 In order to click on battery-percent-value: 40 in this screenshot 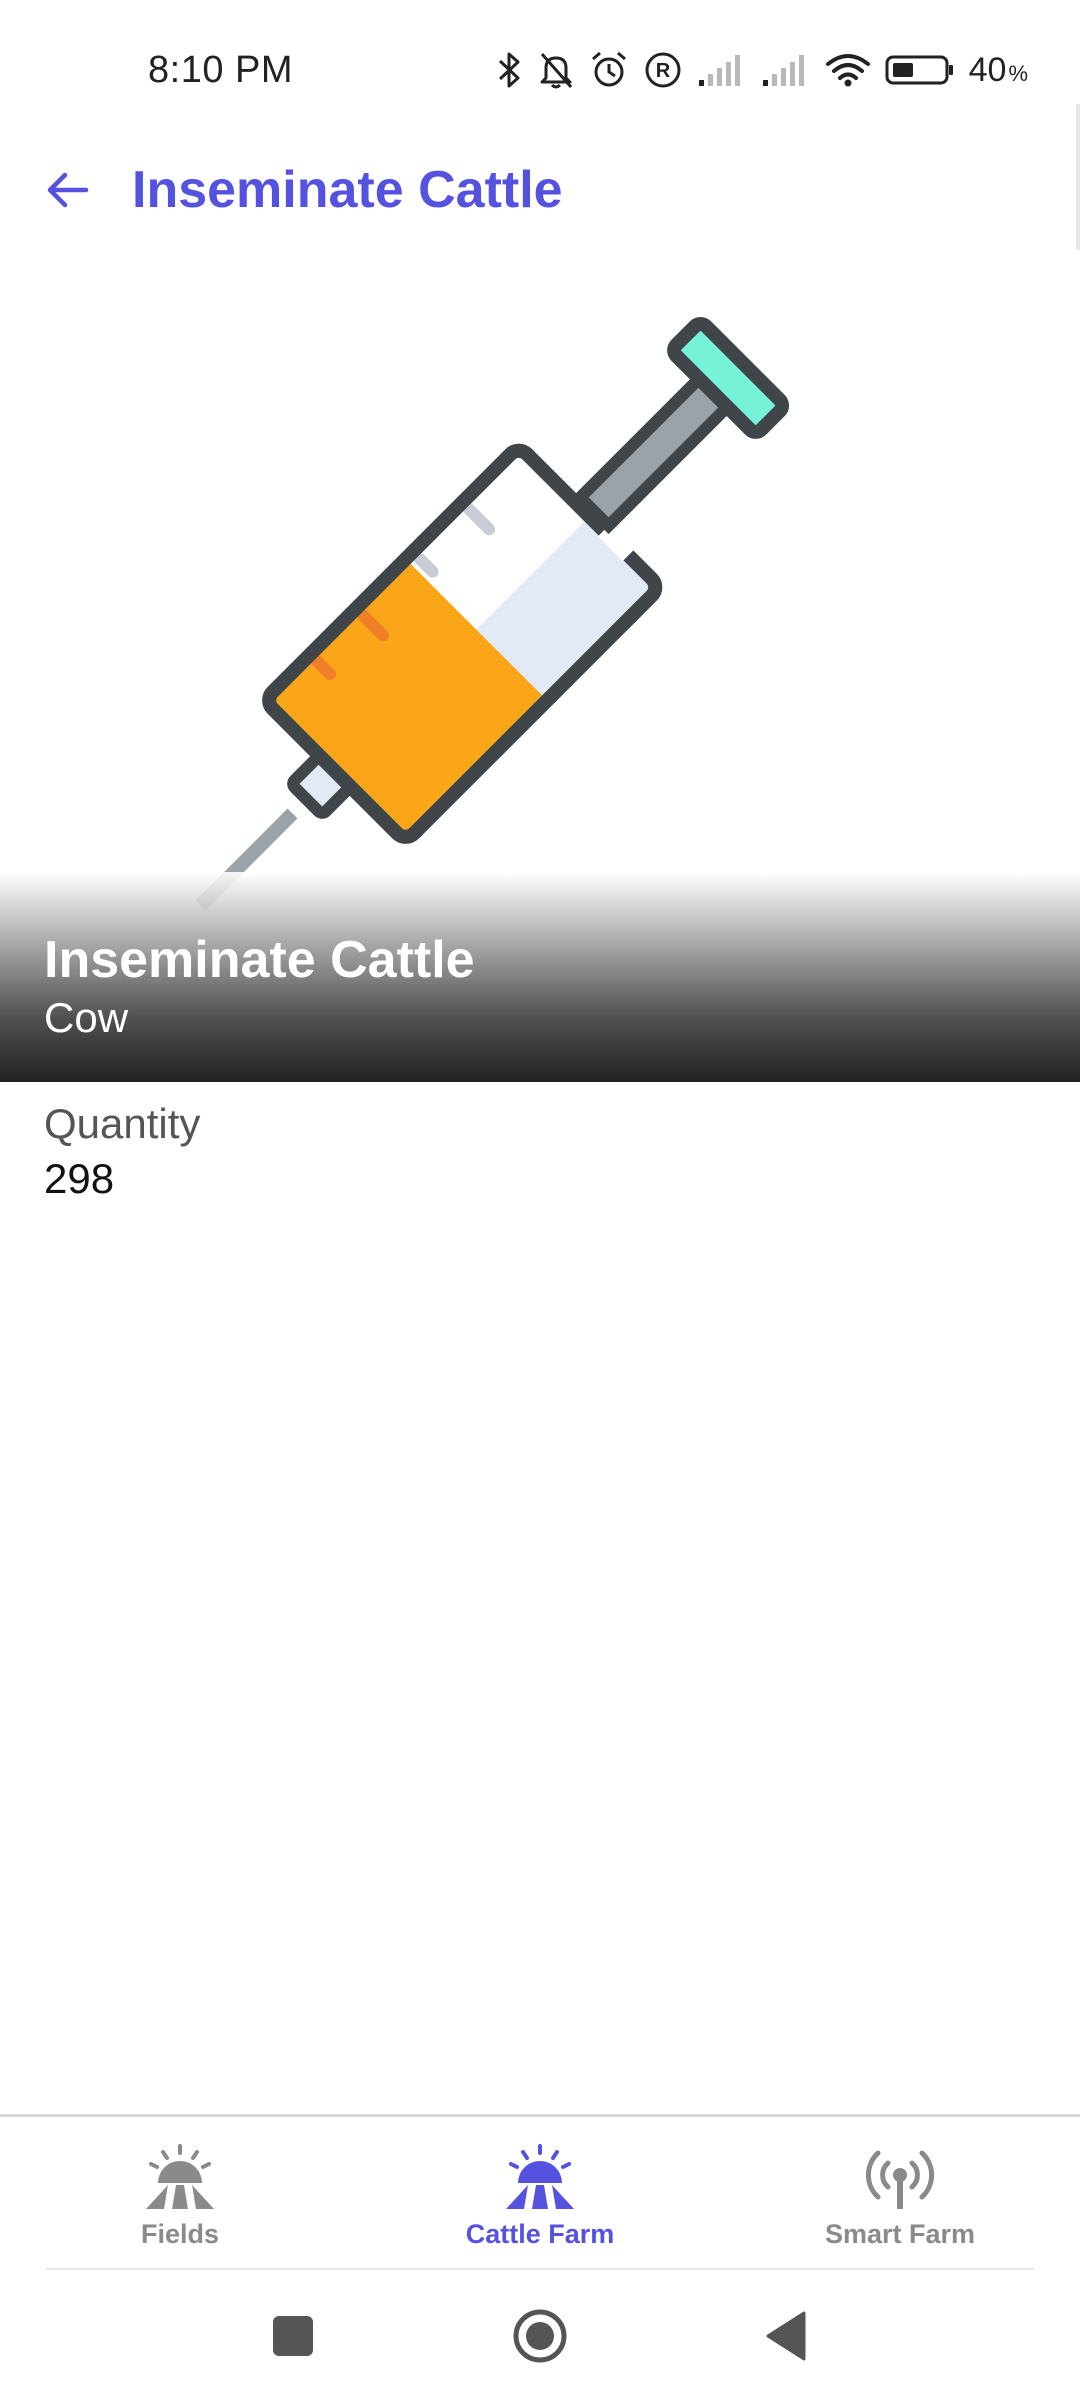, I will do `click(987, 69)`.